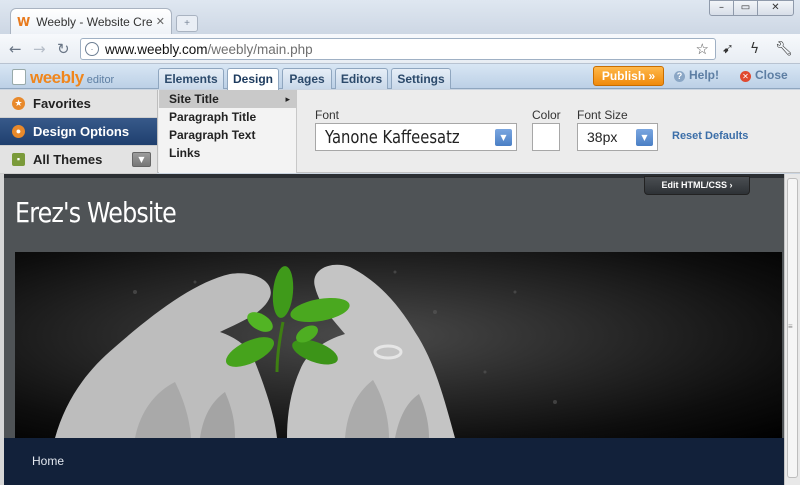 The width and height of the screenshot is (800, 485). Describe the element at coordinates (602, 137) in the screenshot. I see `font-size-value: 38px` at that location.